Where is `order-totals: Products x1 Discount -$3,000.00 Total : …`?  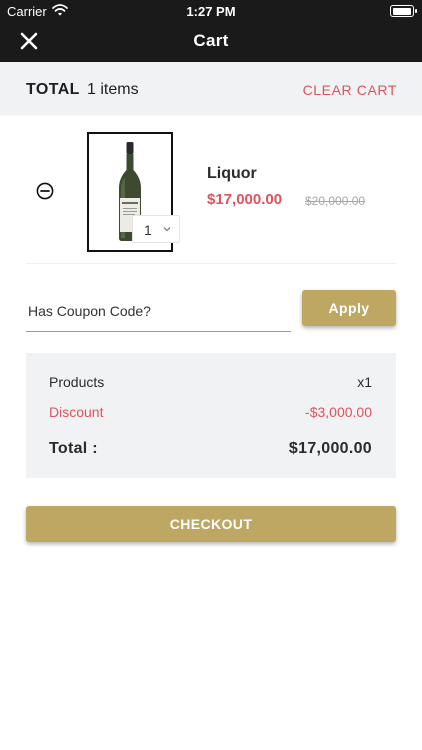 order-totals: Products x1 Discount -$3,000.00 Total : … is located at coordinates (211, 415).